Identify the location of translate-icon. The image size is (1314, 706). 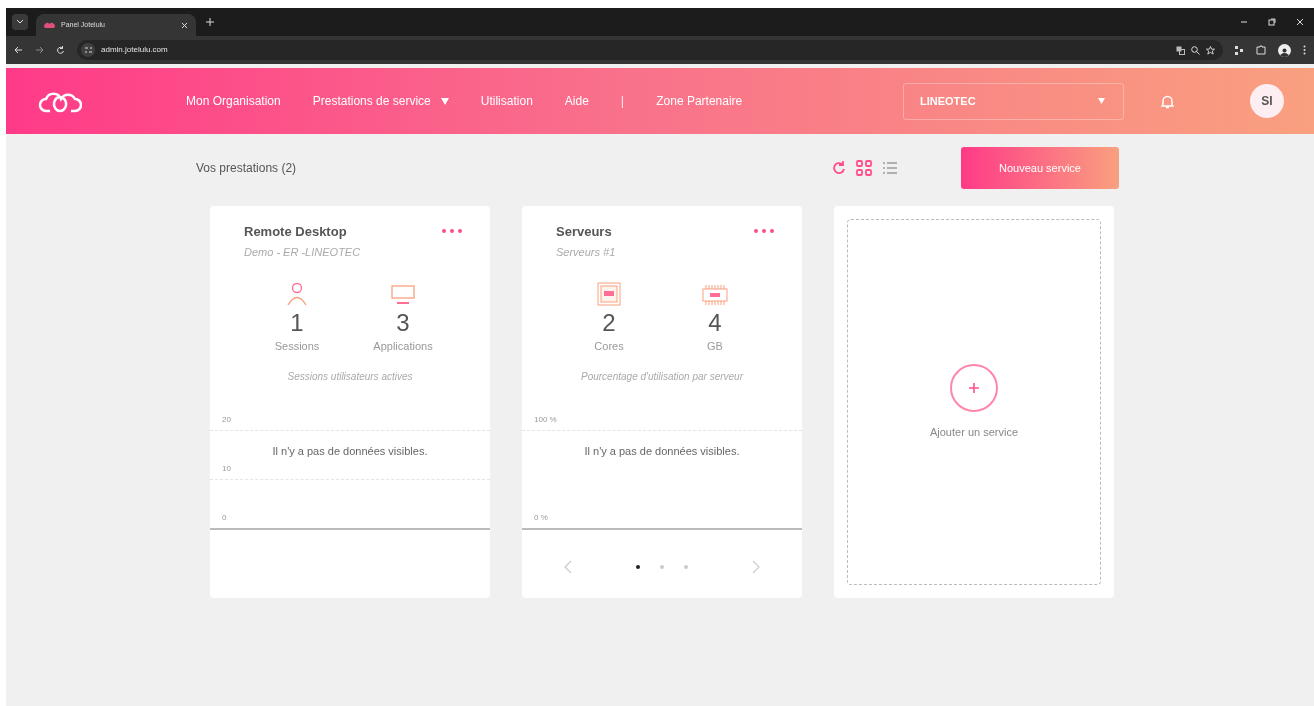
(1180, 50).